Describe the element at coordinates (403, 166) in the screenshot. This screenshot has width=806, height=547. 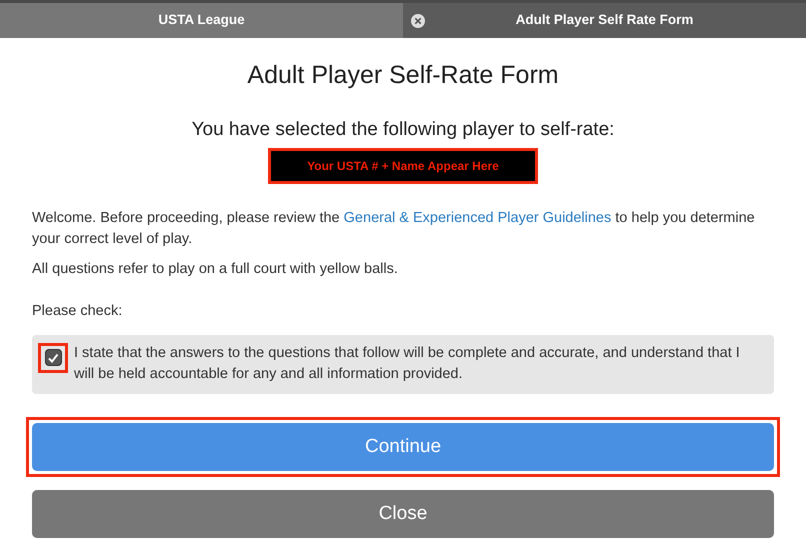
I see `player-field: Your USTA # + Name Appear Here` at that location.